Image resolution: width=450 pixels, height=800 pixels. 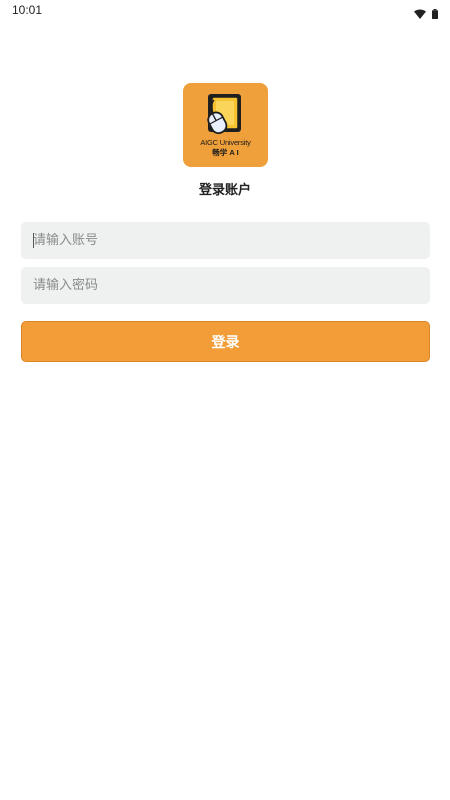 I want to click on account-field, so click(x=225, y=240).